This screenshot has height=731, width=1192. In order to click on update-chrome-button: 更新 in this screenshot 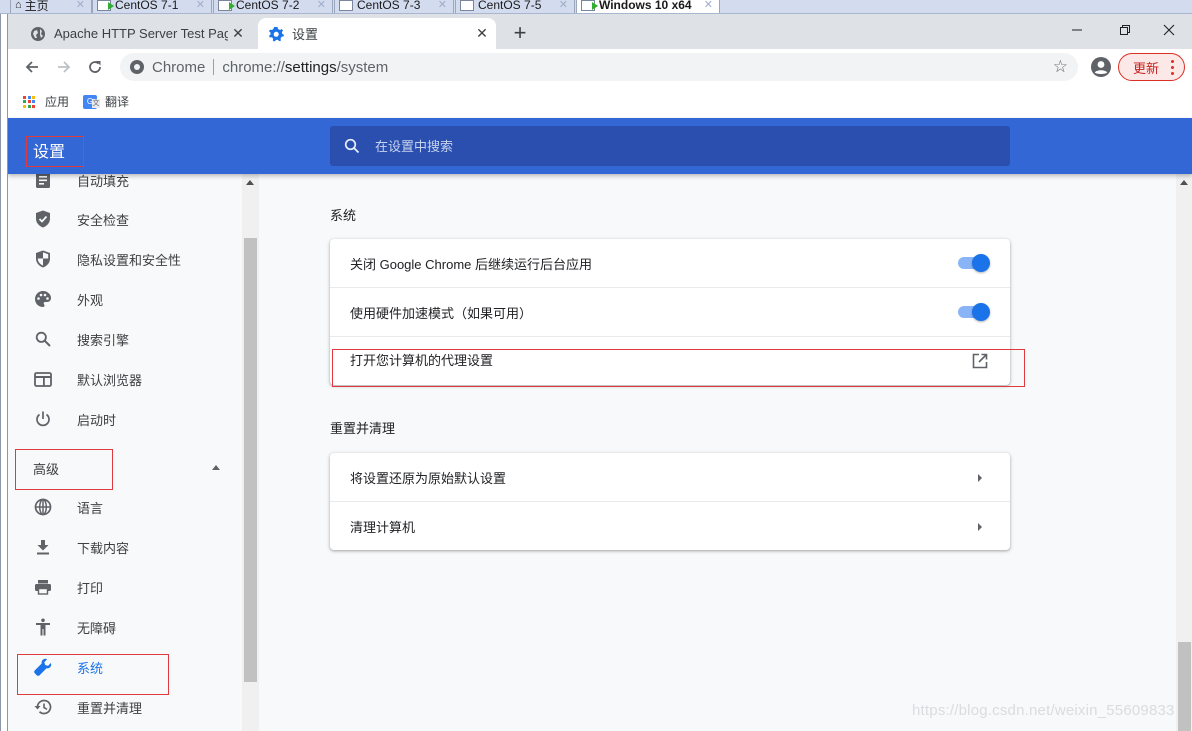, I will do `click(1151, 67)`.